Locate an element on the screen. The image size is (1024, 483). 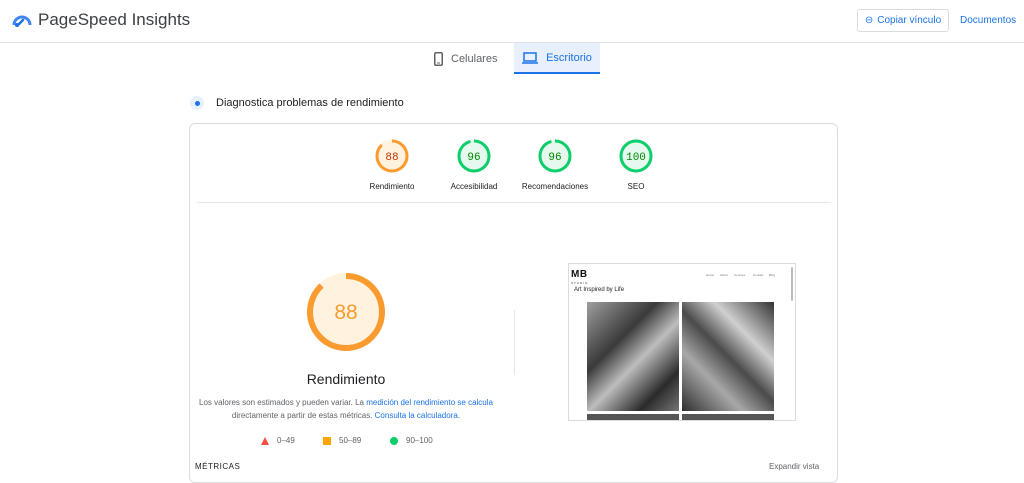
score-gauge-seo: 100 is located at coordinates (636, 156).